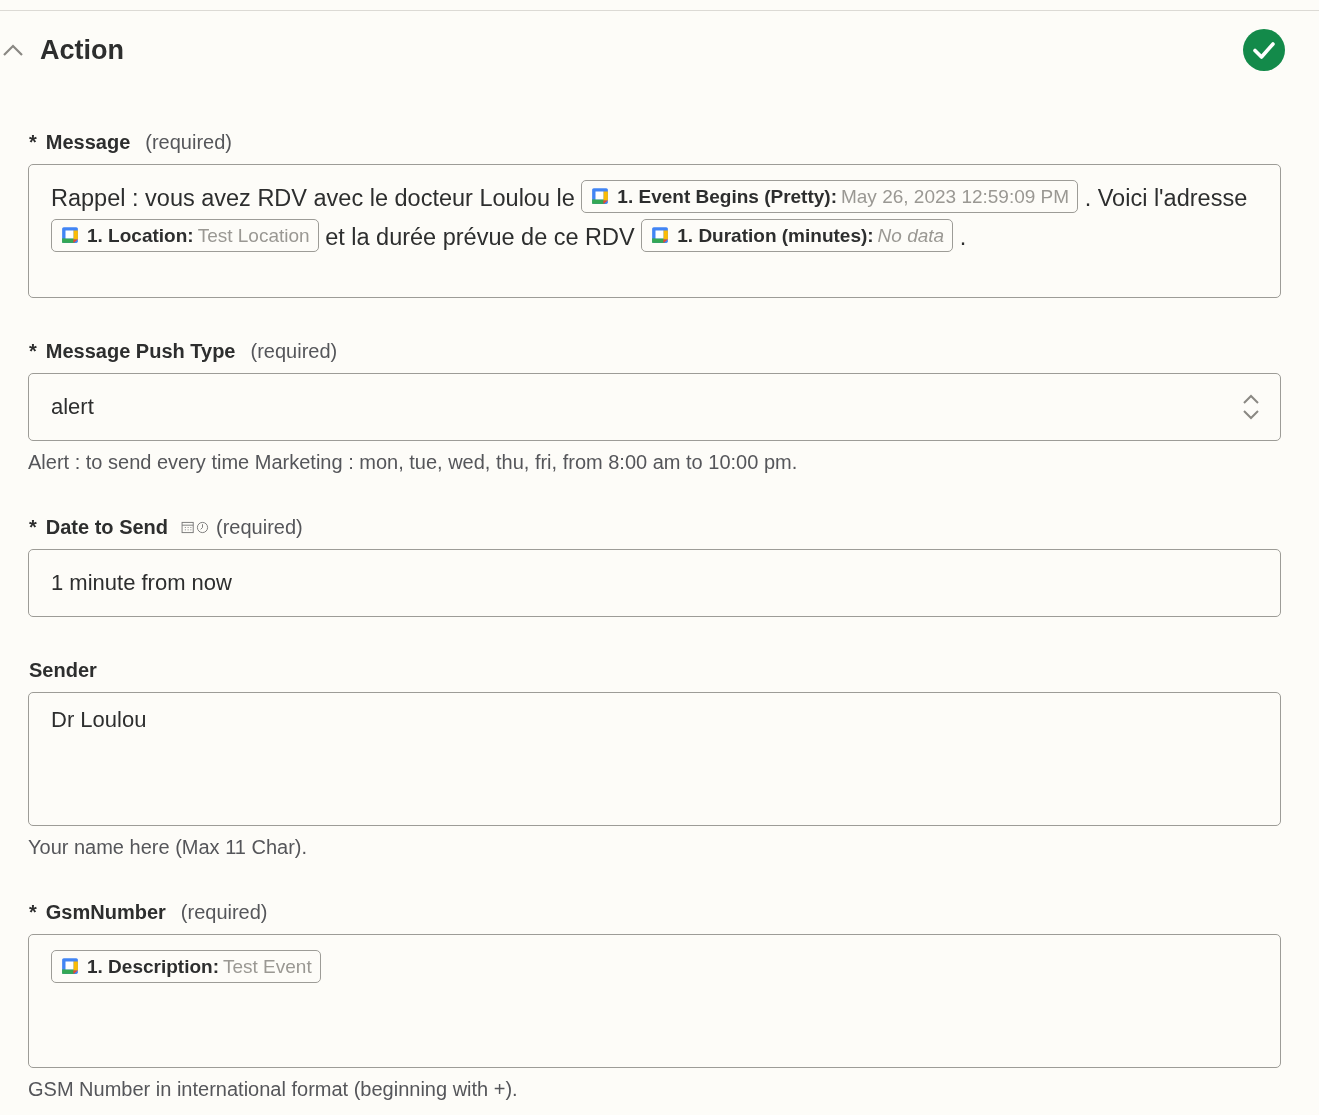  Describe the element at coordinates (88, 142) in the screenshot. I see `field-label: Message` at that location.